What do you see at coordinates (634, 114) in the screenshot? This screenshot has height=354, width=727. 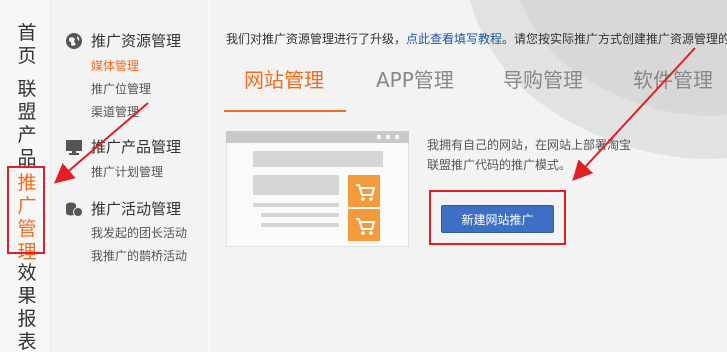 I see `arrow-to-button` at bounding box center [634, 114].